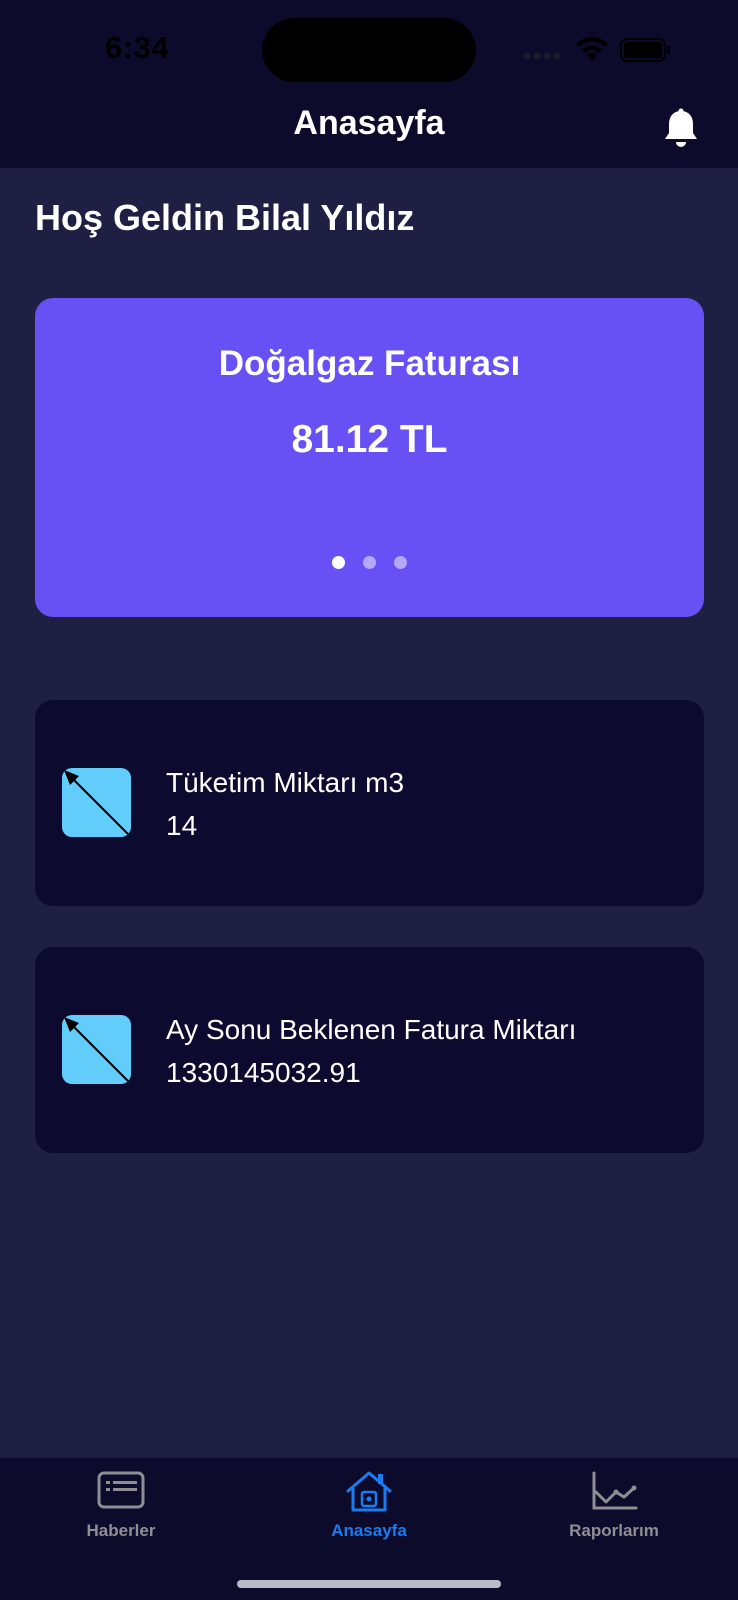 The width and height of the screenshot is (738, 1600). Describe the element at coordinates (681, 129) in the screenshot. I see `notification-bell-icon` at that location.